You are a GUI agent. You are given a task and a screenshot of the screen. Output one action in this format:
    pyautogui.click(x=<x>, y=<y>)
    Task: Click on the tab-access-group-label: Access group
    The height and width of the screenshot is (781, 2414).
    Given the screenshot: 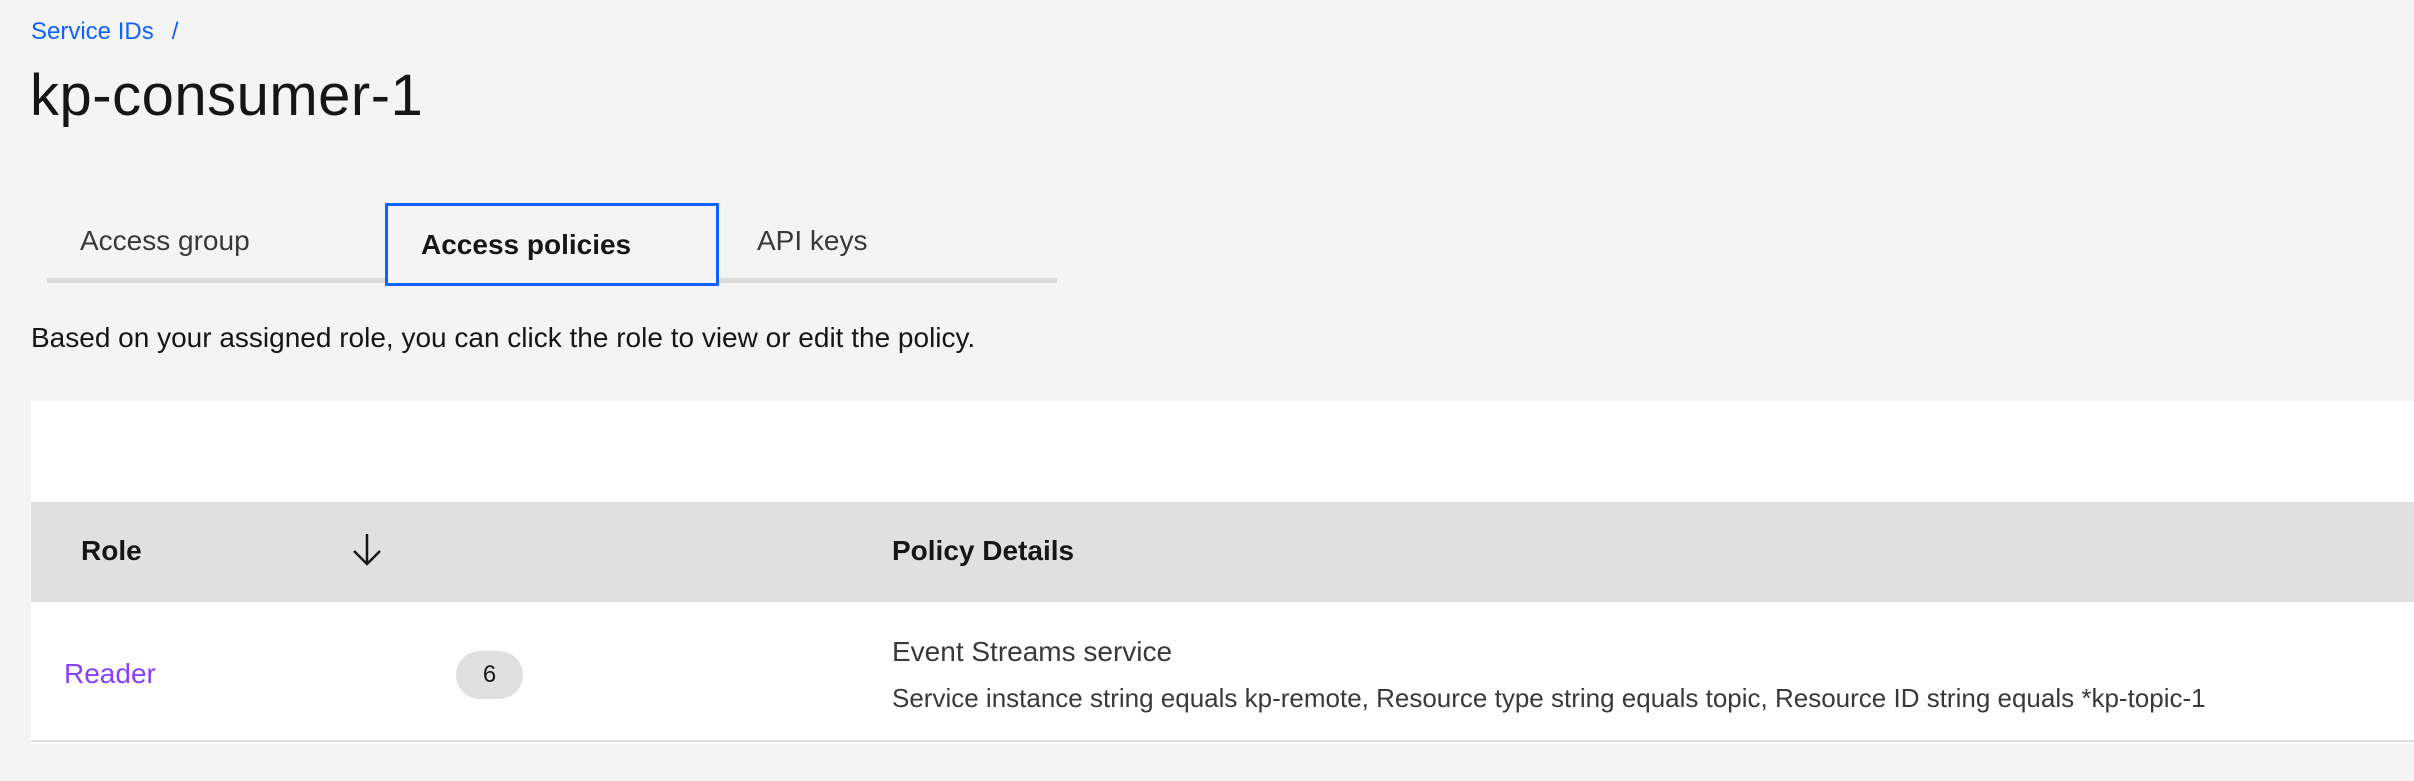 What is the action you would take?
    pyautogui.click(x=165, y=240)
    